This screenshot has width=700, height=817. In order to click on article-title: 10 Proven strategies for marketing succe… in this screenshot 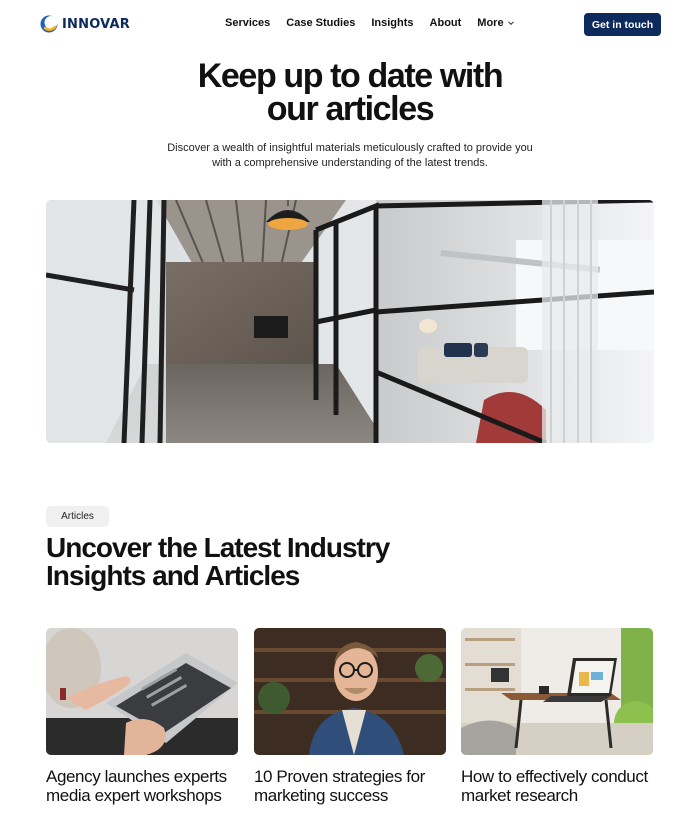, I will do `click(350, 786)`.